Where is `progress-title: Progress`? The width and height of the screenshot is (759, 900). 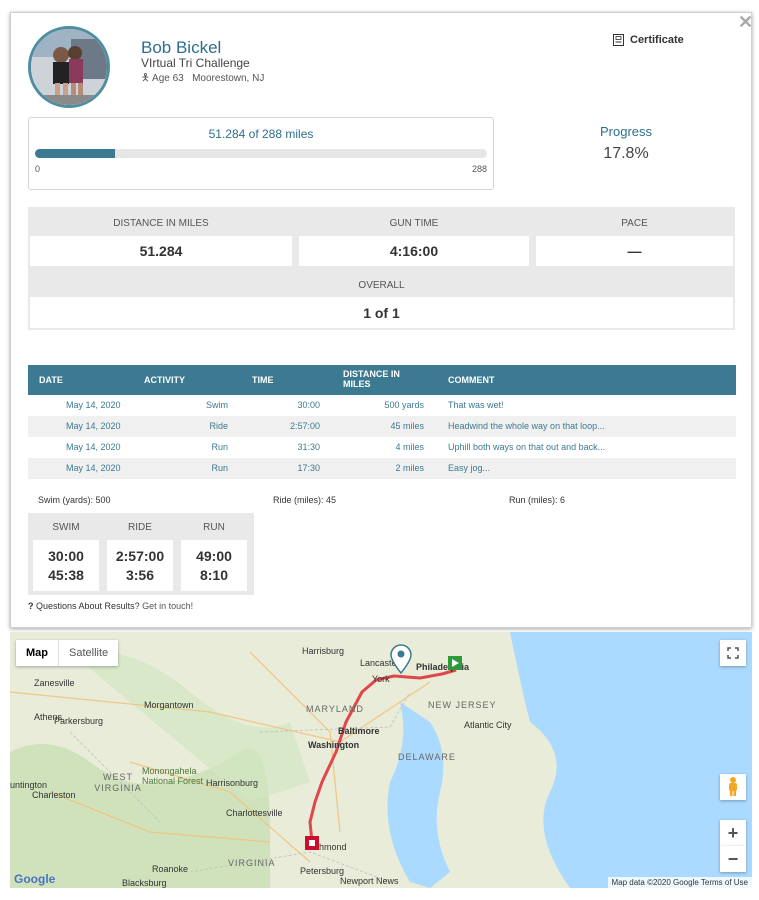 progress-title: Progress is located at coordinates (626, 131).